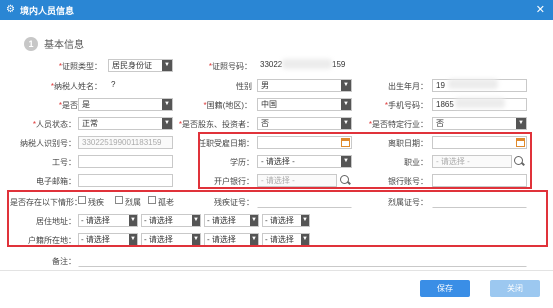  What do you see at coordinates (297, 180) in the screenshot?
I see `bank-field: - 请选择 -` at bounding box center [297, 180].